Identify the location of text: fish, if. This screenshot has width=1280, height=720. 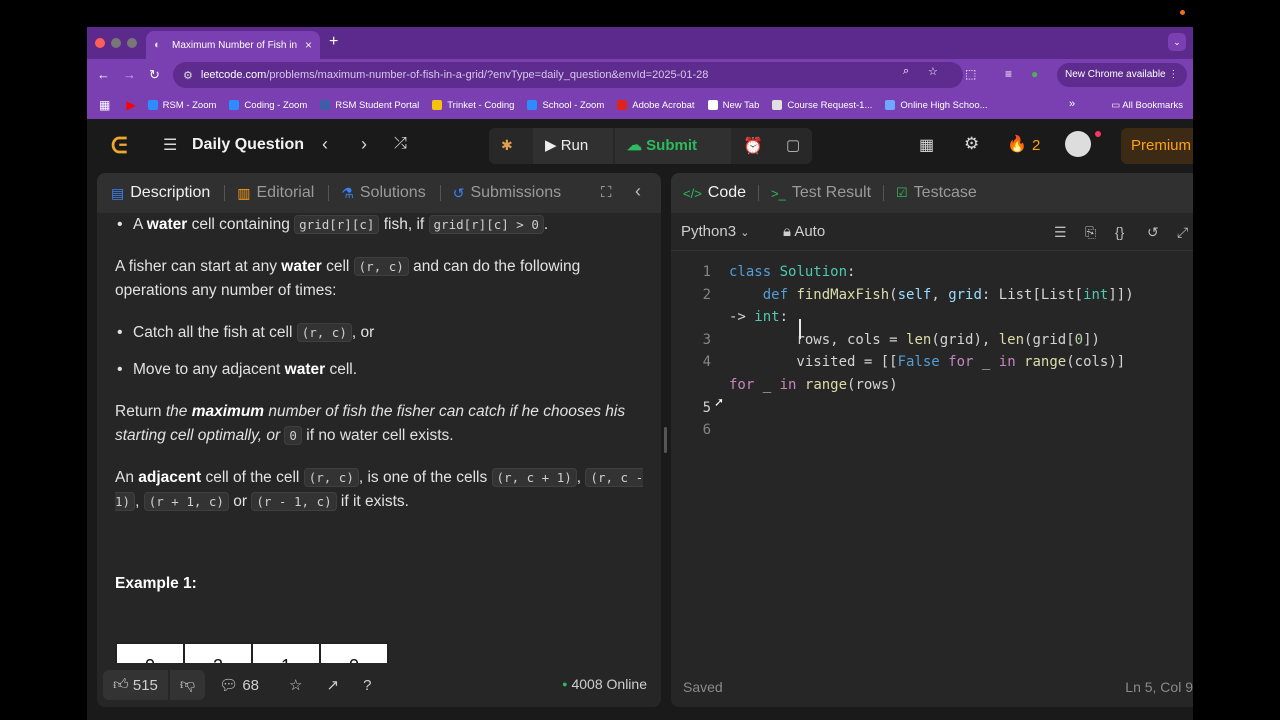
(404, 224).